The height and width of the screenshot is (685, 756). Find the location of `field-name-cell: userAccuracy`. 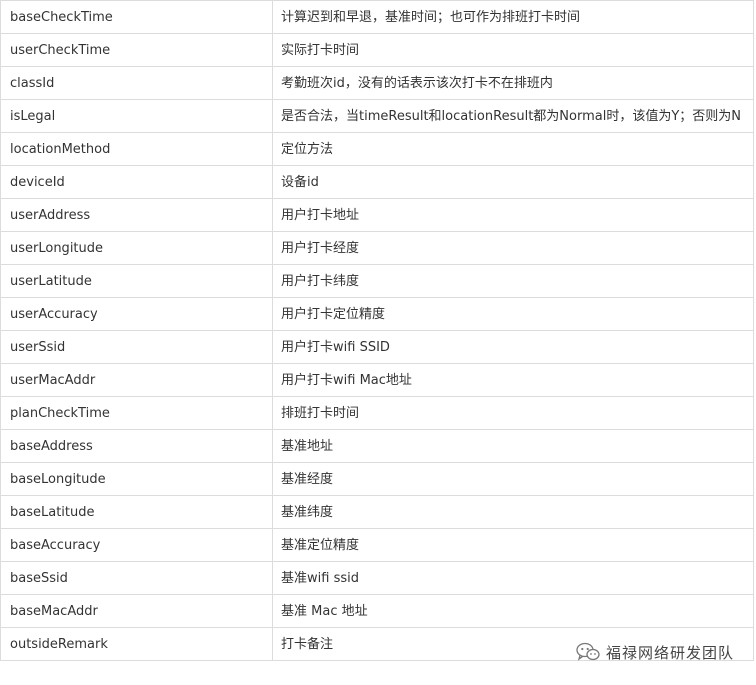

field-name-cell: userAccuracy is located at coordinates (136, 314).